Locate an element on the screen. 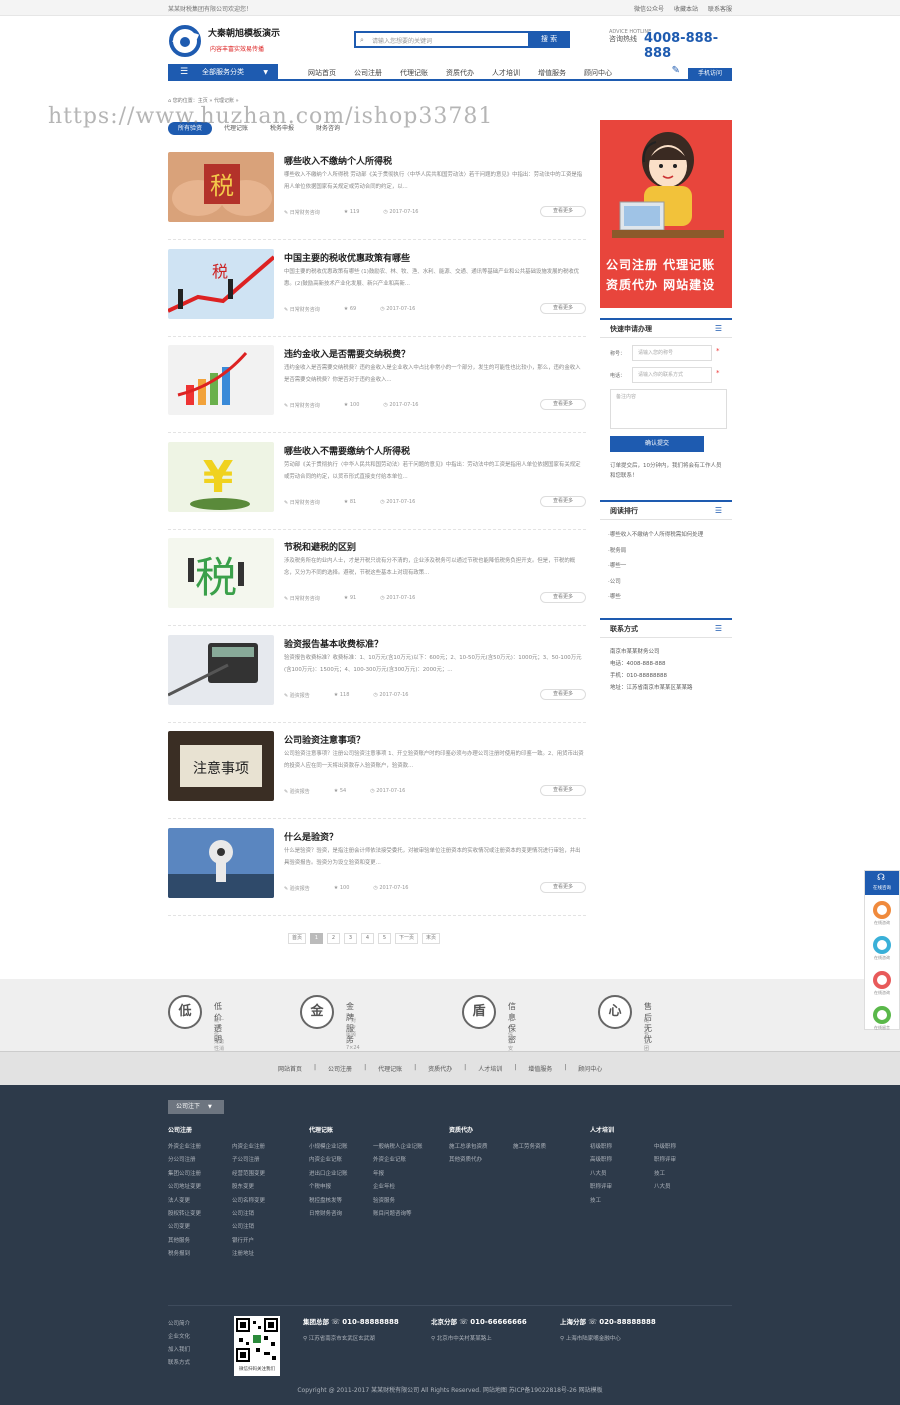 The width and height of the screenshot is (900, 1405). footer-link: 分公司注册 is located at coordinates (200, 1159).